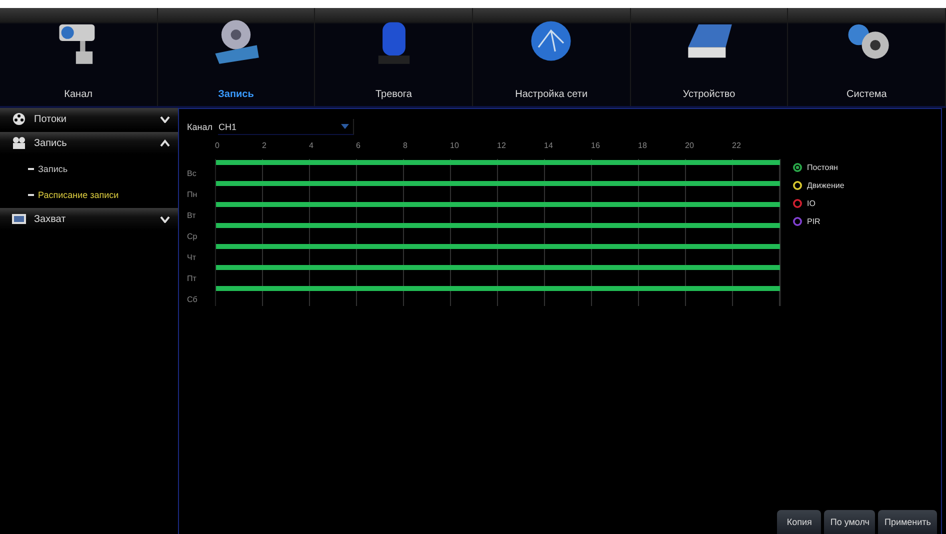 The height and width of the screenshot is (534, 946). I want to click on action-button: По умолч, so click(850, 522).